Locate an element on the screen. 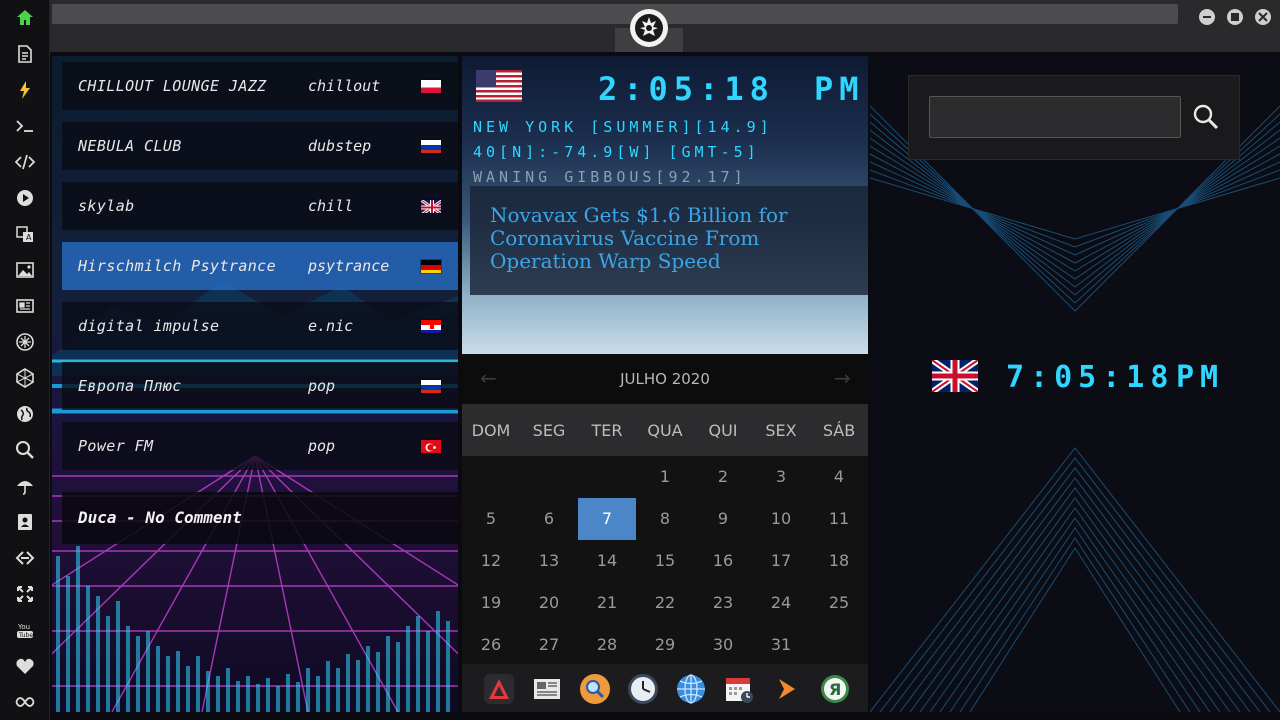  address-bar is located at coordinates (615, 14).